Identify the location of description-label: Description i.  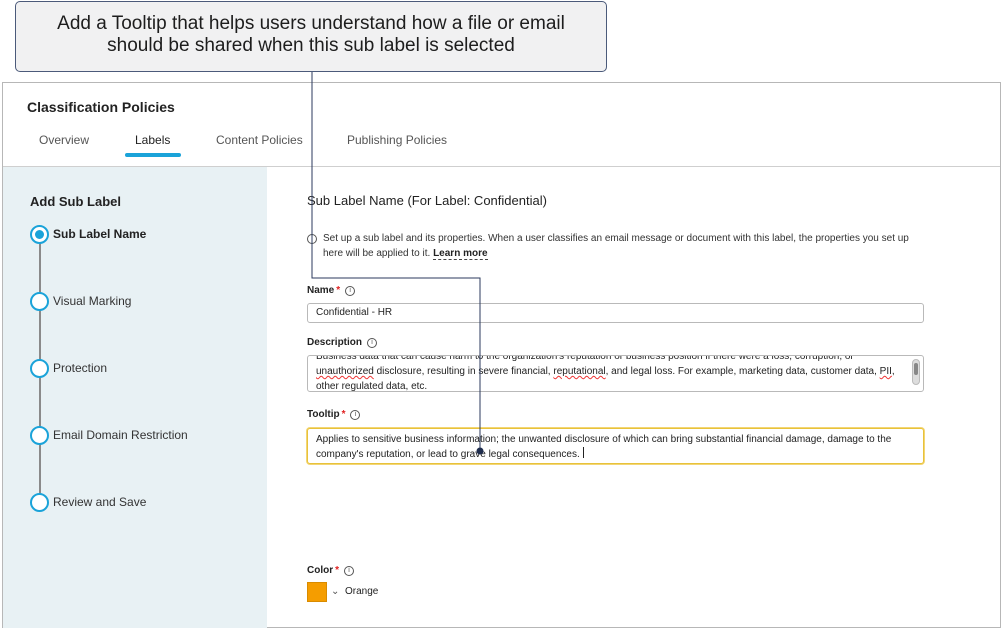
(342, 342).